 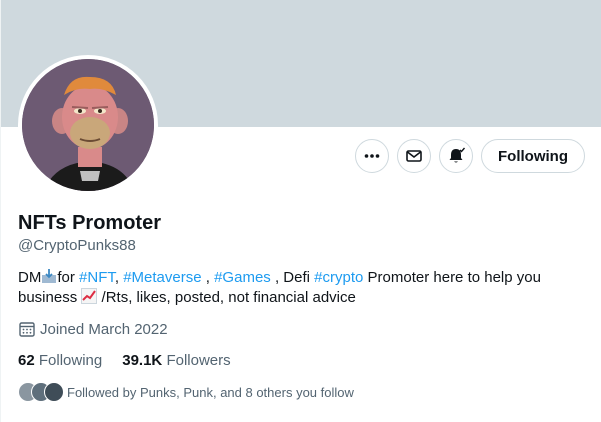 I want to click on avatar-image, so click(x=88, y=125).